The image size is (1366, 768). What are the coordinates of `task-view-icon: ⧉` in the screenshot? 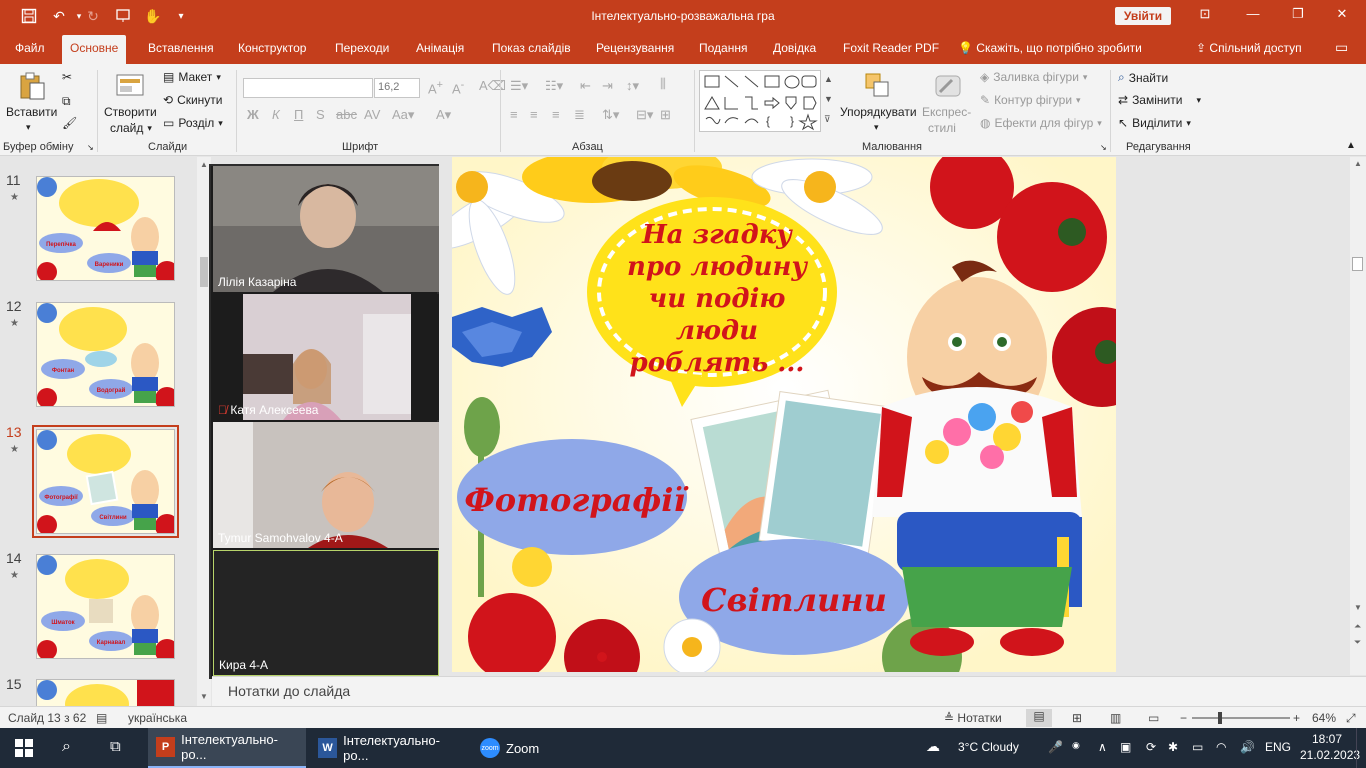 It's located at (120, 748).